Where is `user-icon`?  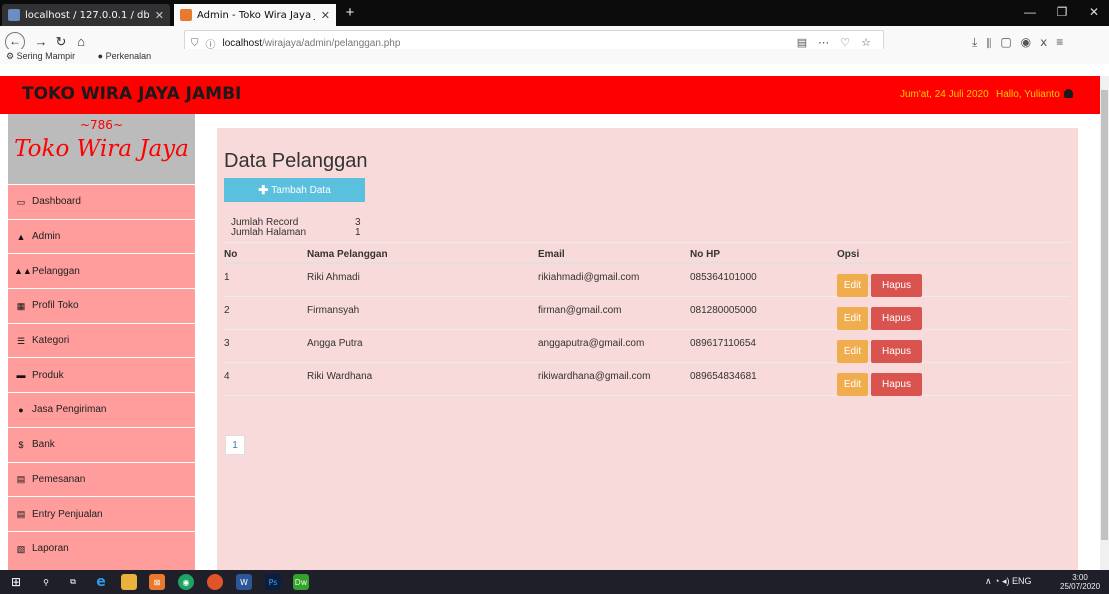 user-icon is located at coordinates (1068, 93).